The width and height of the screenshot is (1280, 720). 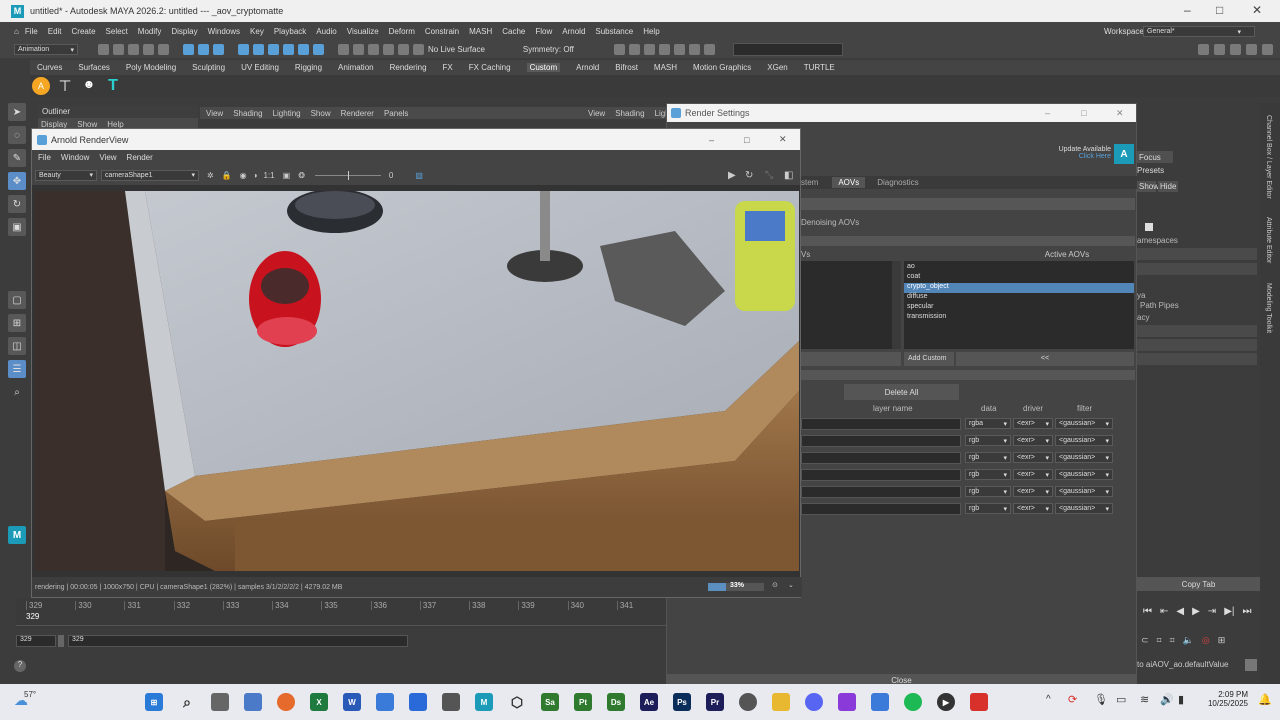 What do you see at coordinates (17, 392) in the screenshot?
I see `search-icon: ⌕` at bounding box center [17, 392].